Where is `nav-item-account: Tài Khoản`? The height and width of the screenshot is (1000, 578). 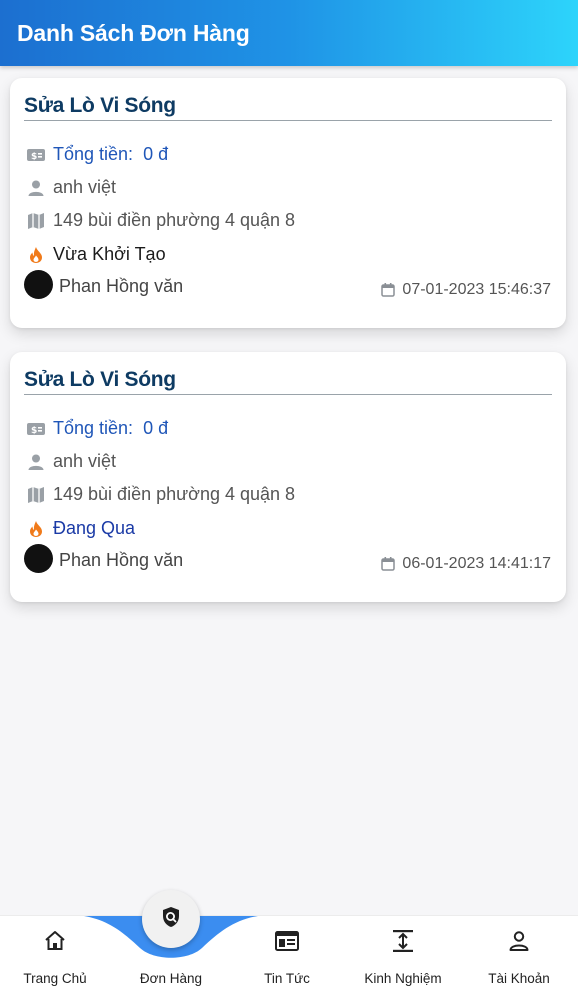
nav-item-account: Tài Khoản is located at coordinates (519, 957).